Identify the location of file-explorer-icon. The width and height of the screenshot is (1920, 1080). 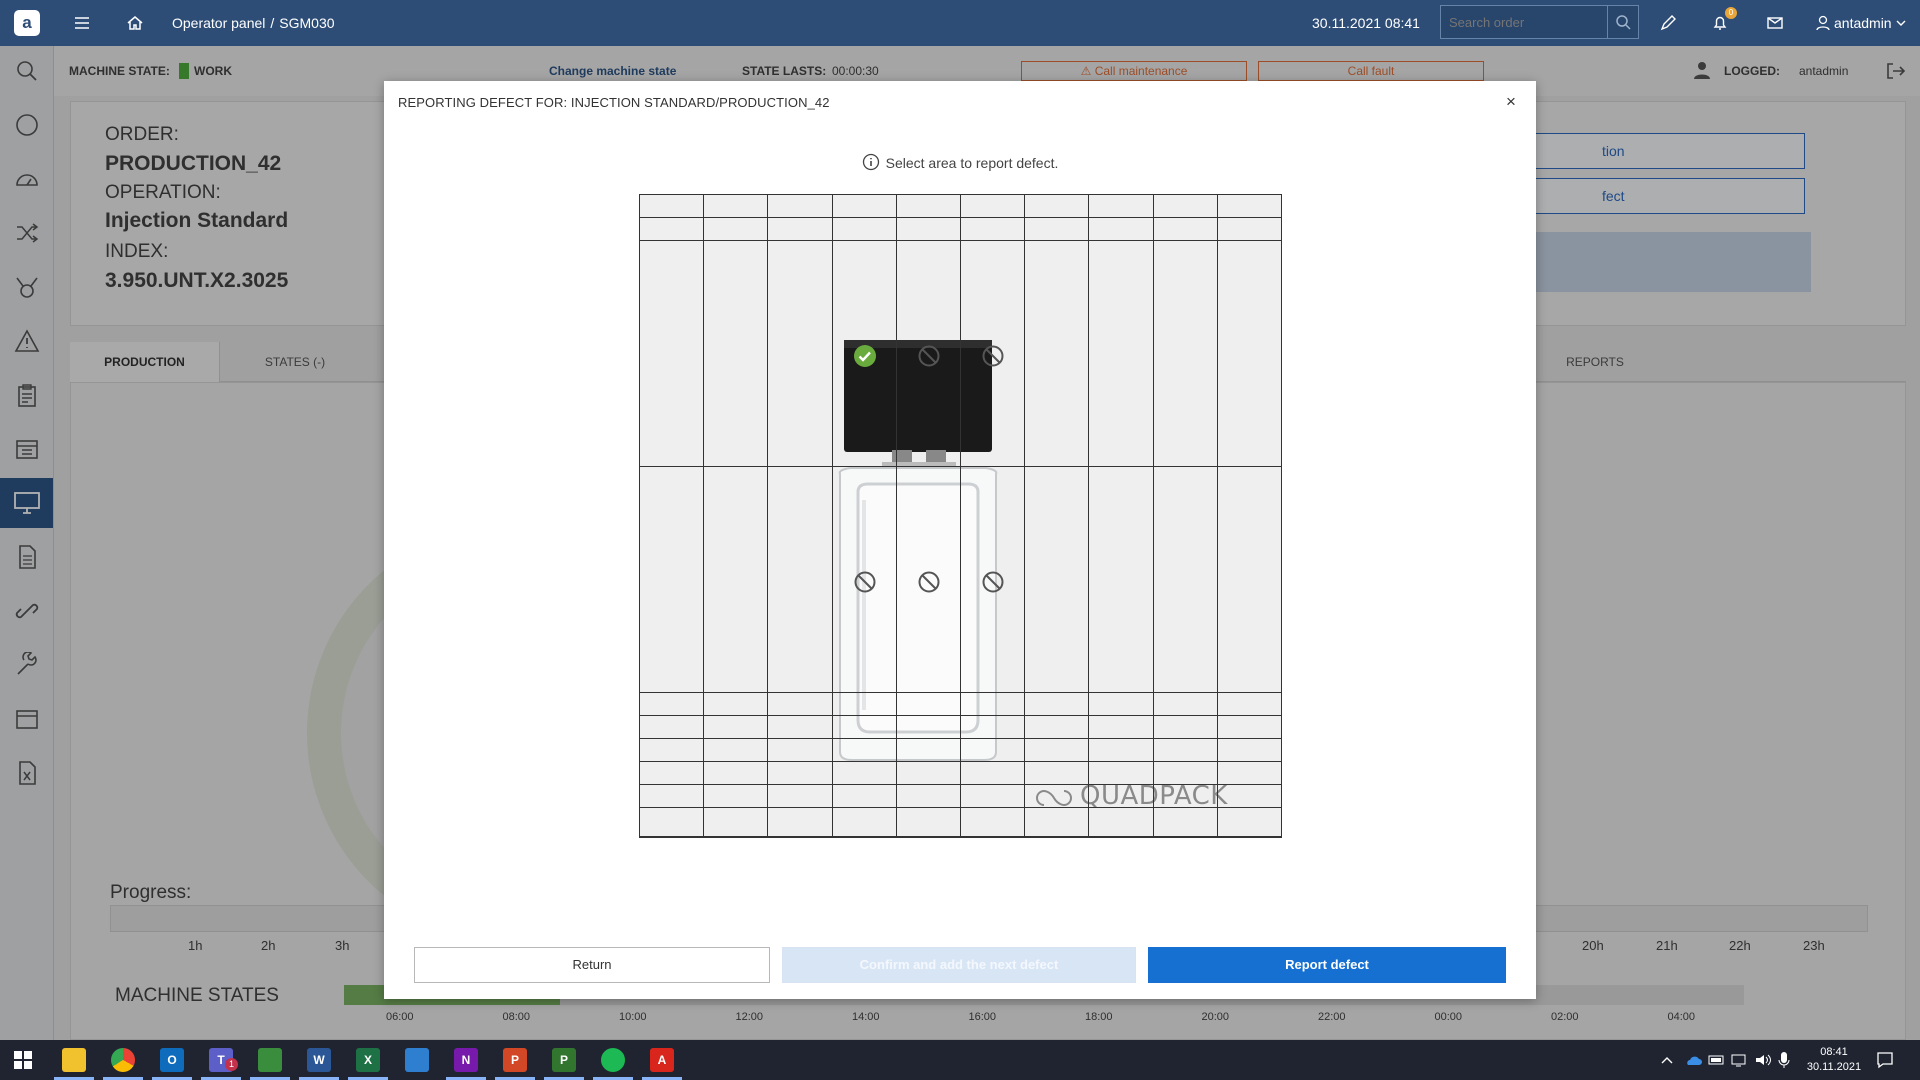
(74, 1060).